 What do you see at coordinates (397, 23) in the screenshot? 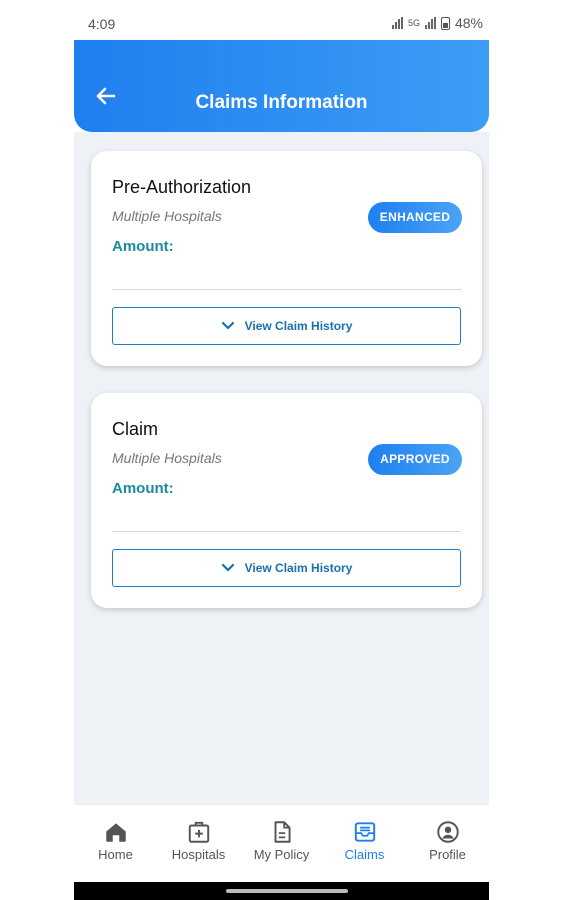
I see `signal-icon` at bounding box center [397, 23].